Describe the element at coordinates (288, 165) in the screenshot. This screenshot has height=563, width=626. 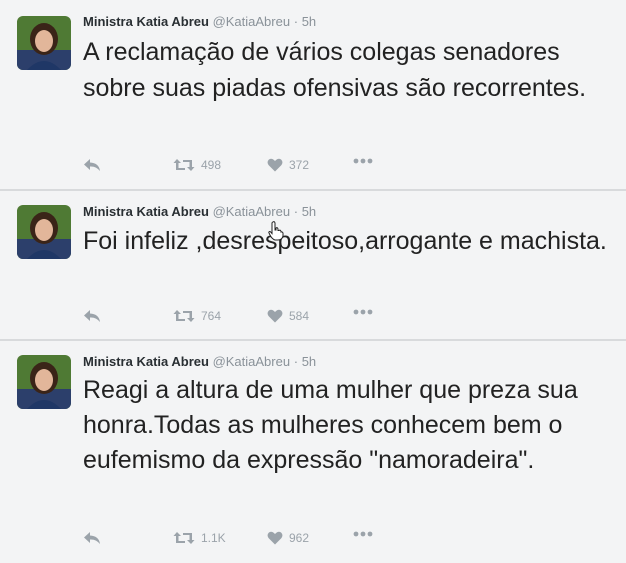
I see `like-button: 372` at that location.